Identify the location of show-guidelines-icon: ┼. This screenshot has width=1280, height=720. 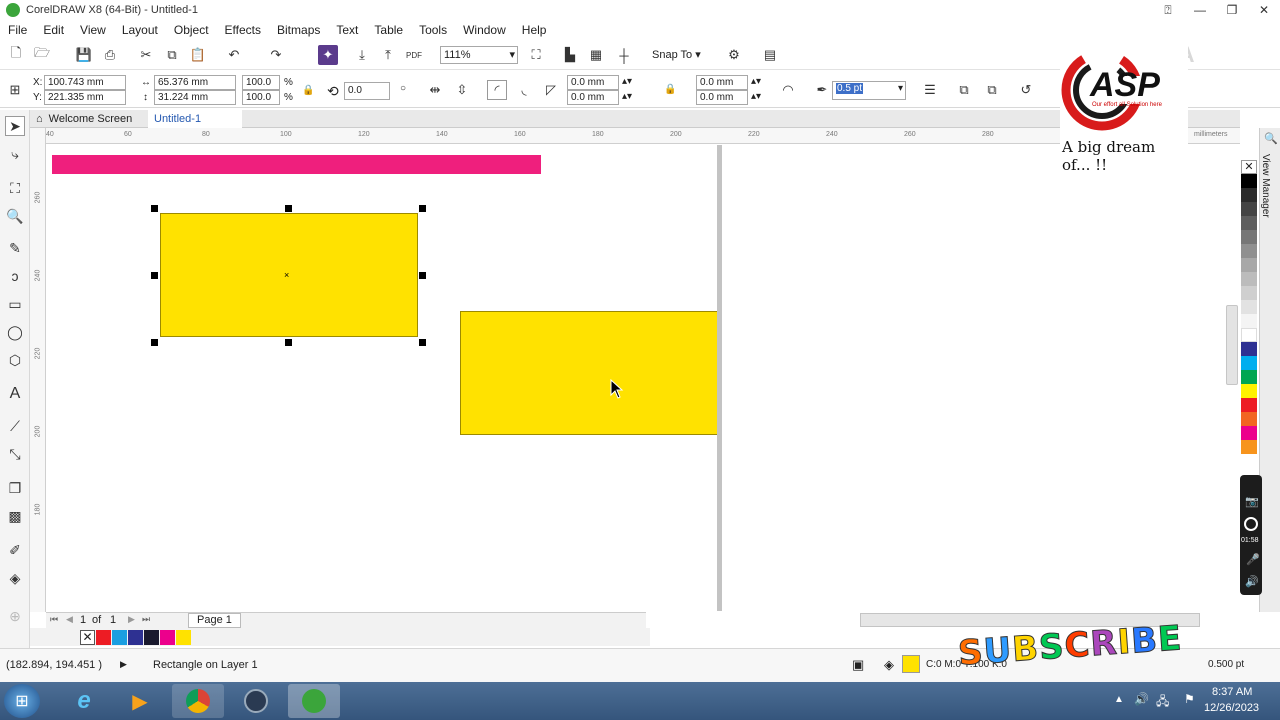
(624, 55).